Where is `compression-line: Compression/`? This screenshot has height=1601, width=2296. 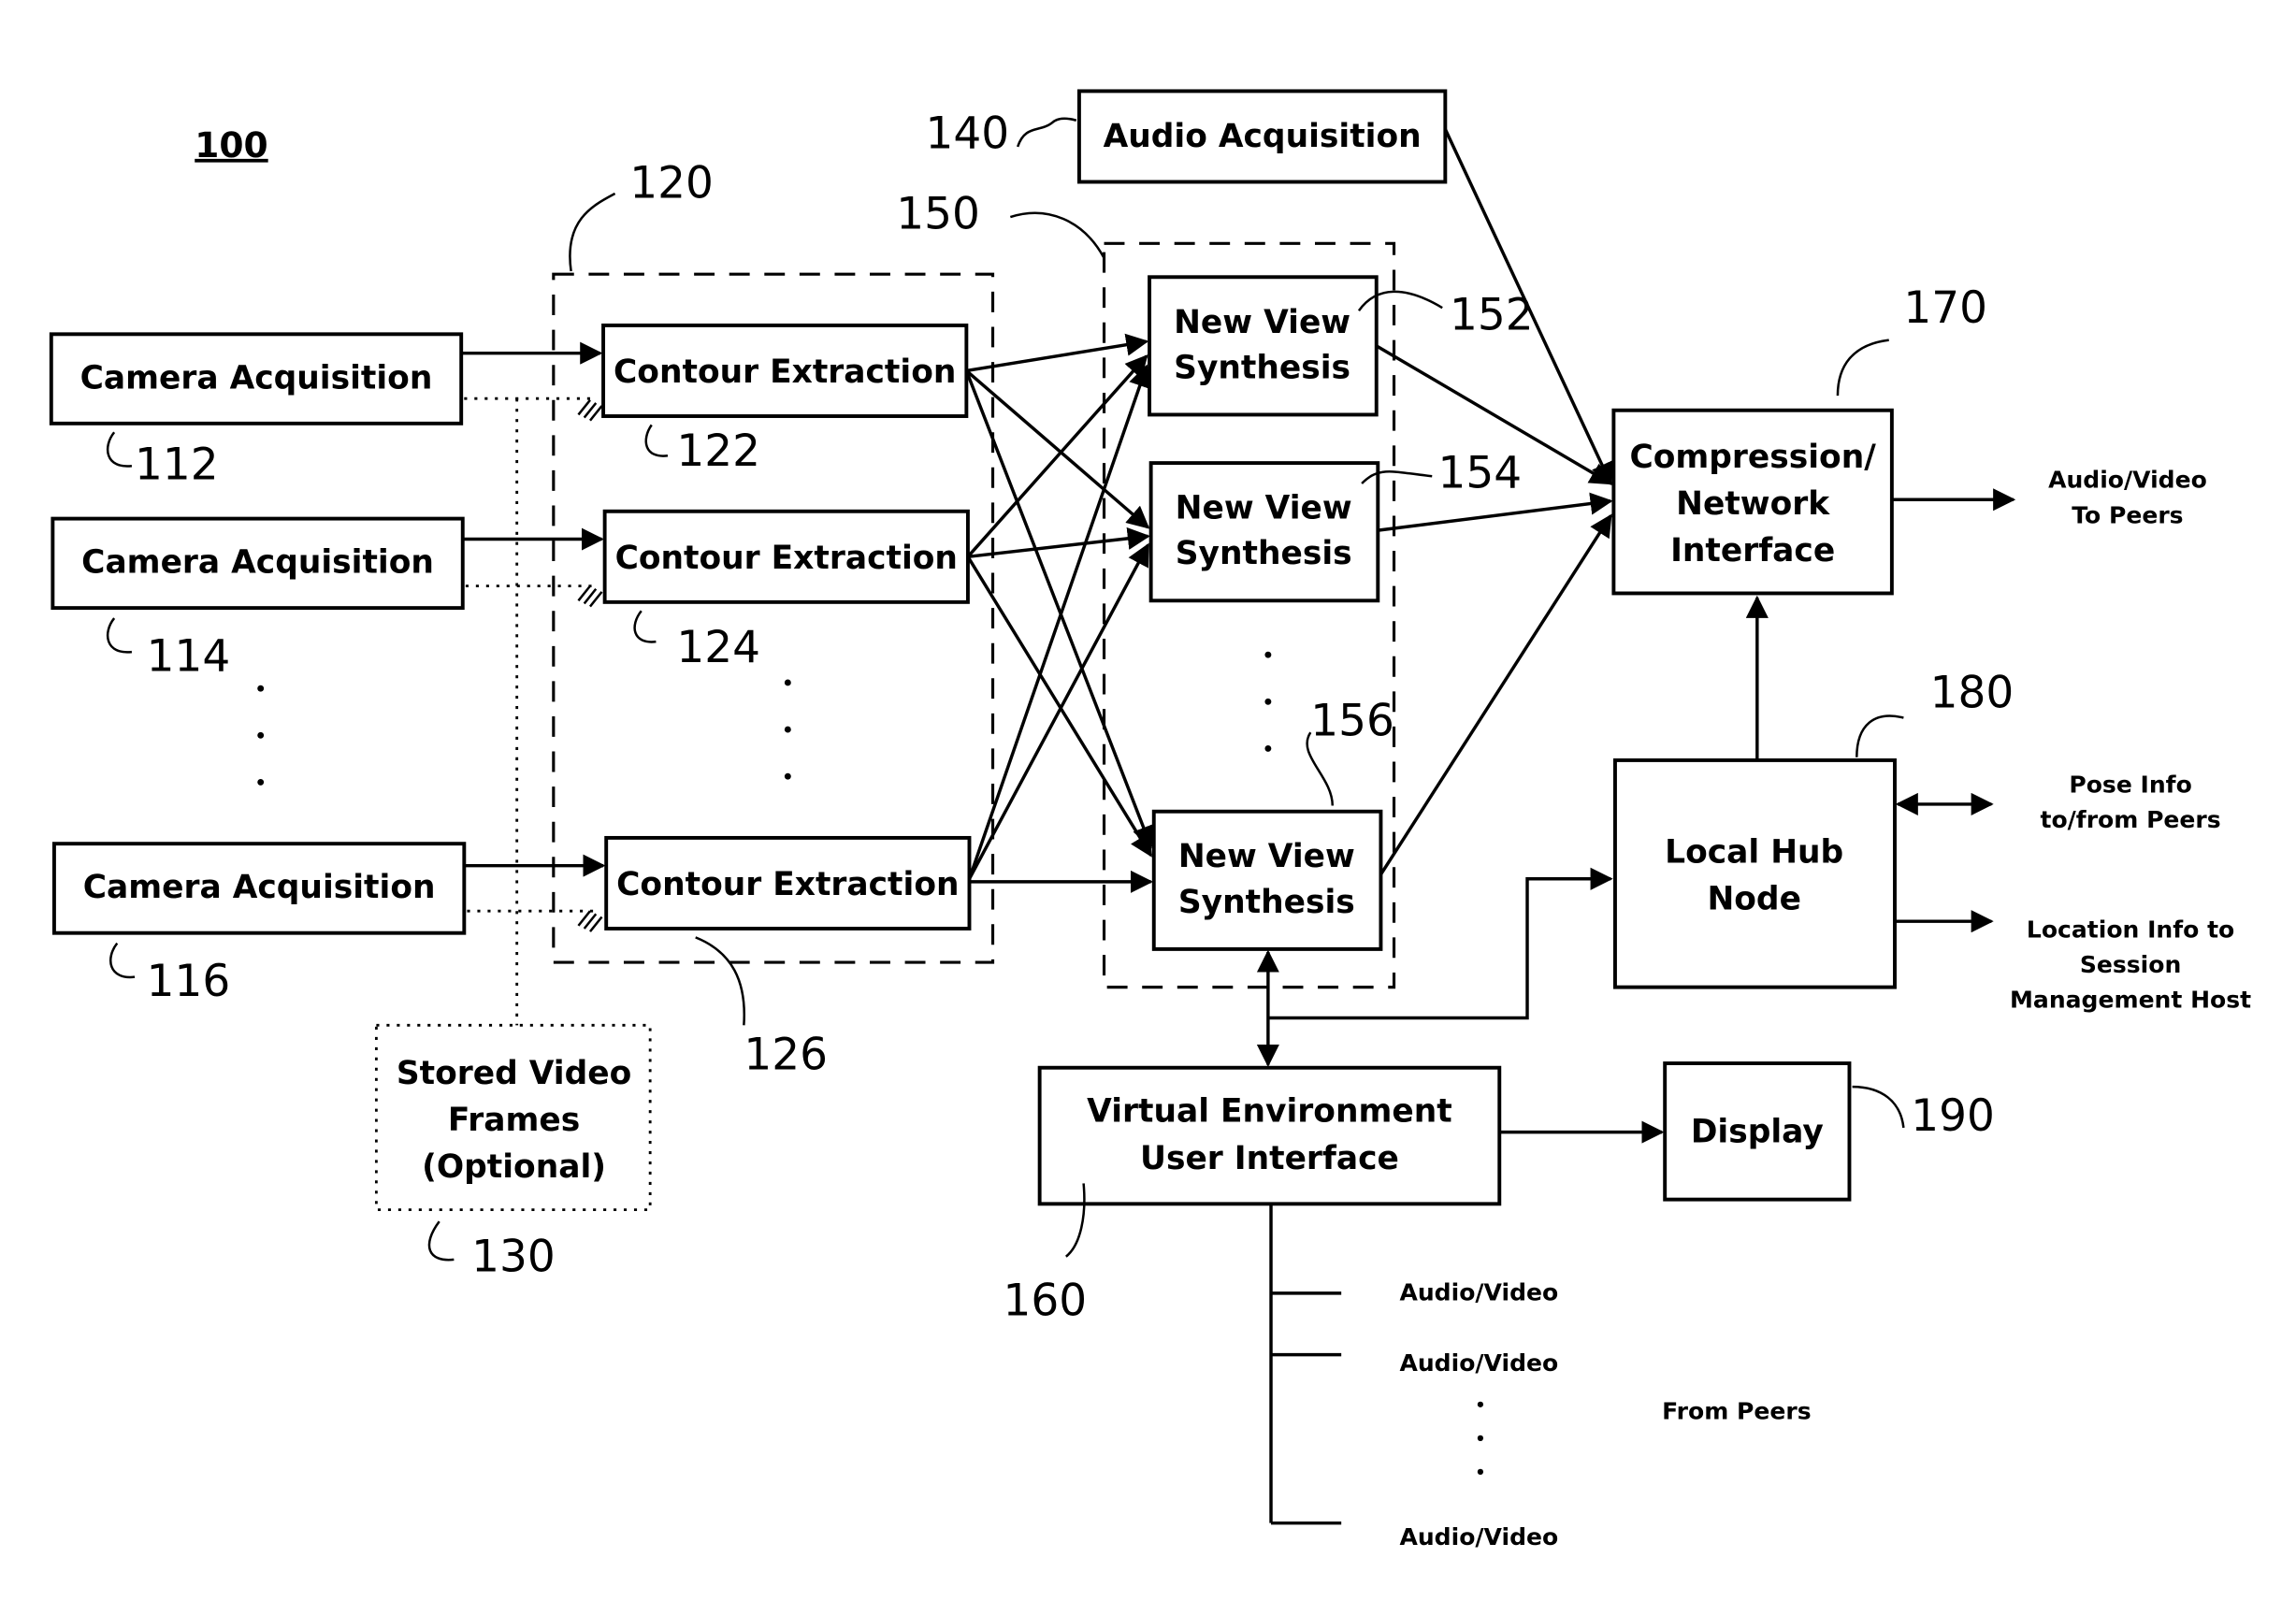 compression-line: Compression/ is located at coordinates (1752, 457).